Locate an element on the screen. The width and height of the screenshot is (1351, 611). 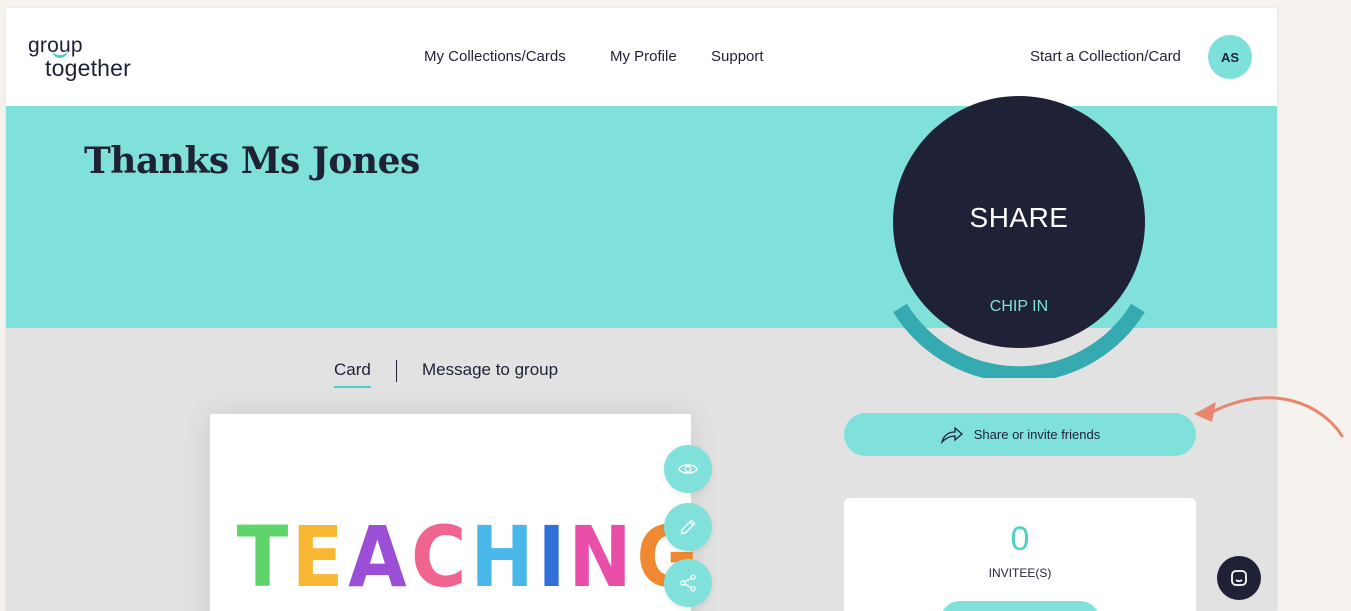
tab-message-to-group: Message to group is located at coordinates (490, 370).